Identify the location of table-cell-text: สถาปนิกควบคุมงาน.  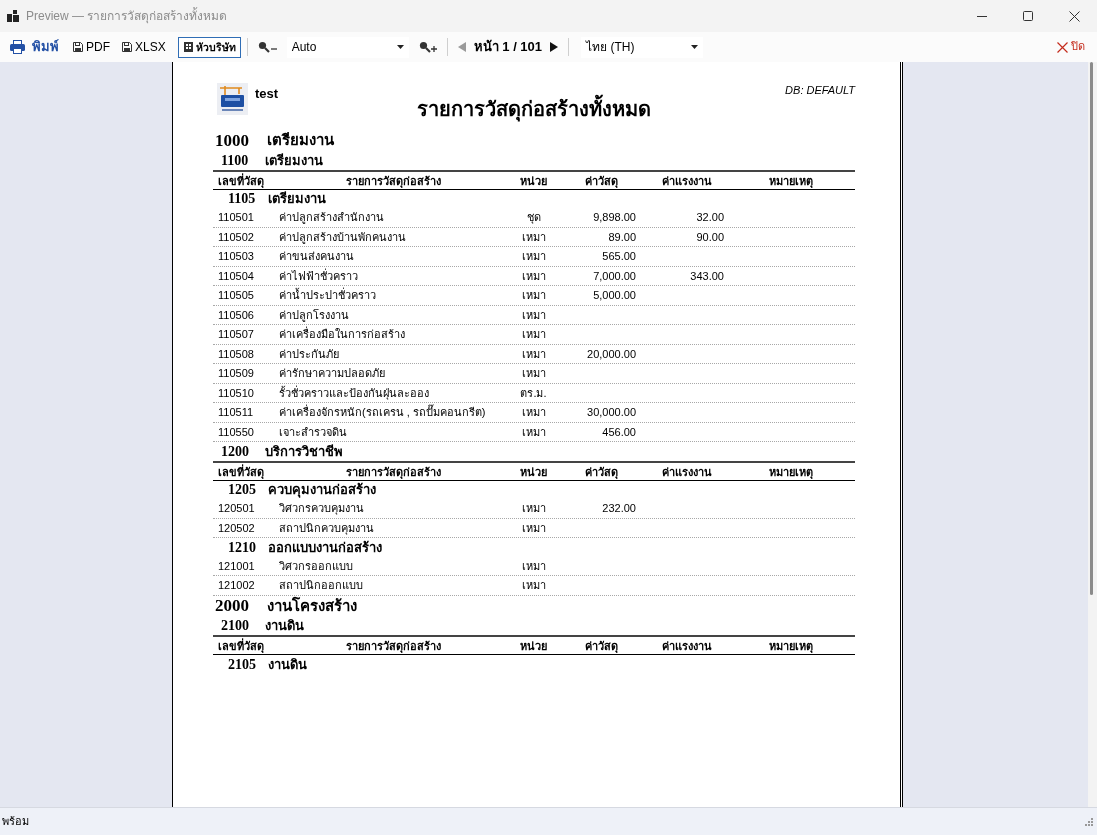
(326, 528).